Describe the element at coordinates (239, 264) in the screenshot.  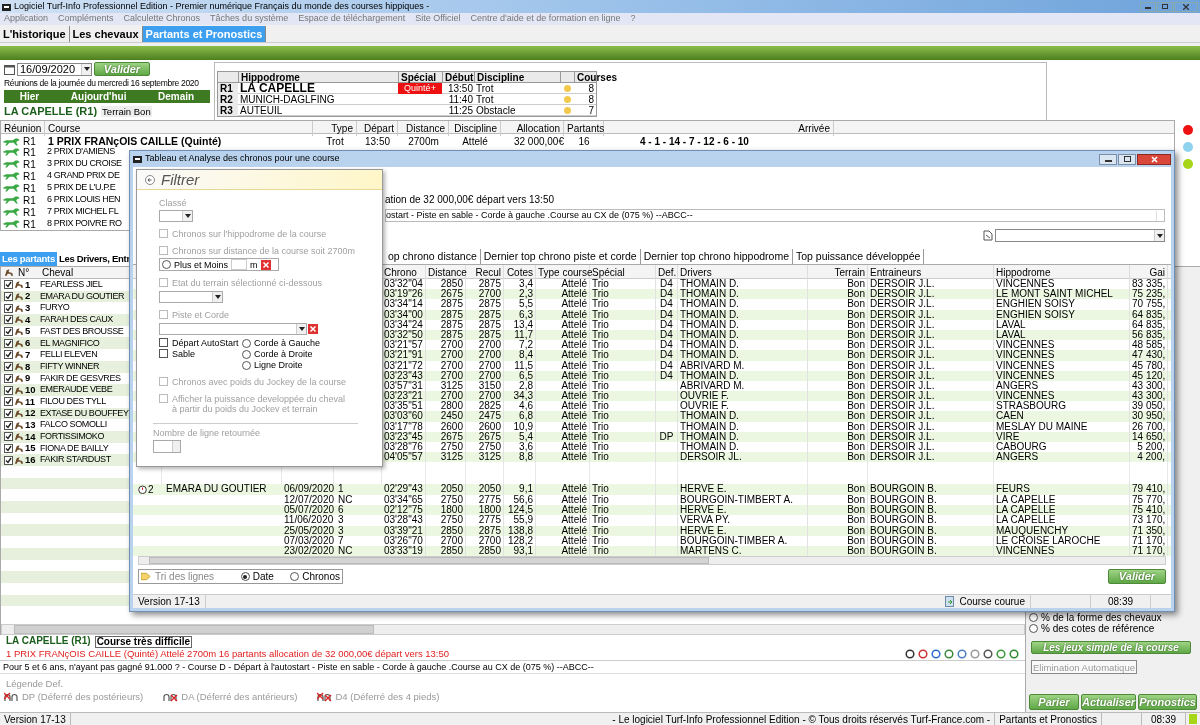
I see `distance-input` at that location.